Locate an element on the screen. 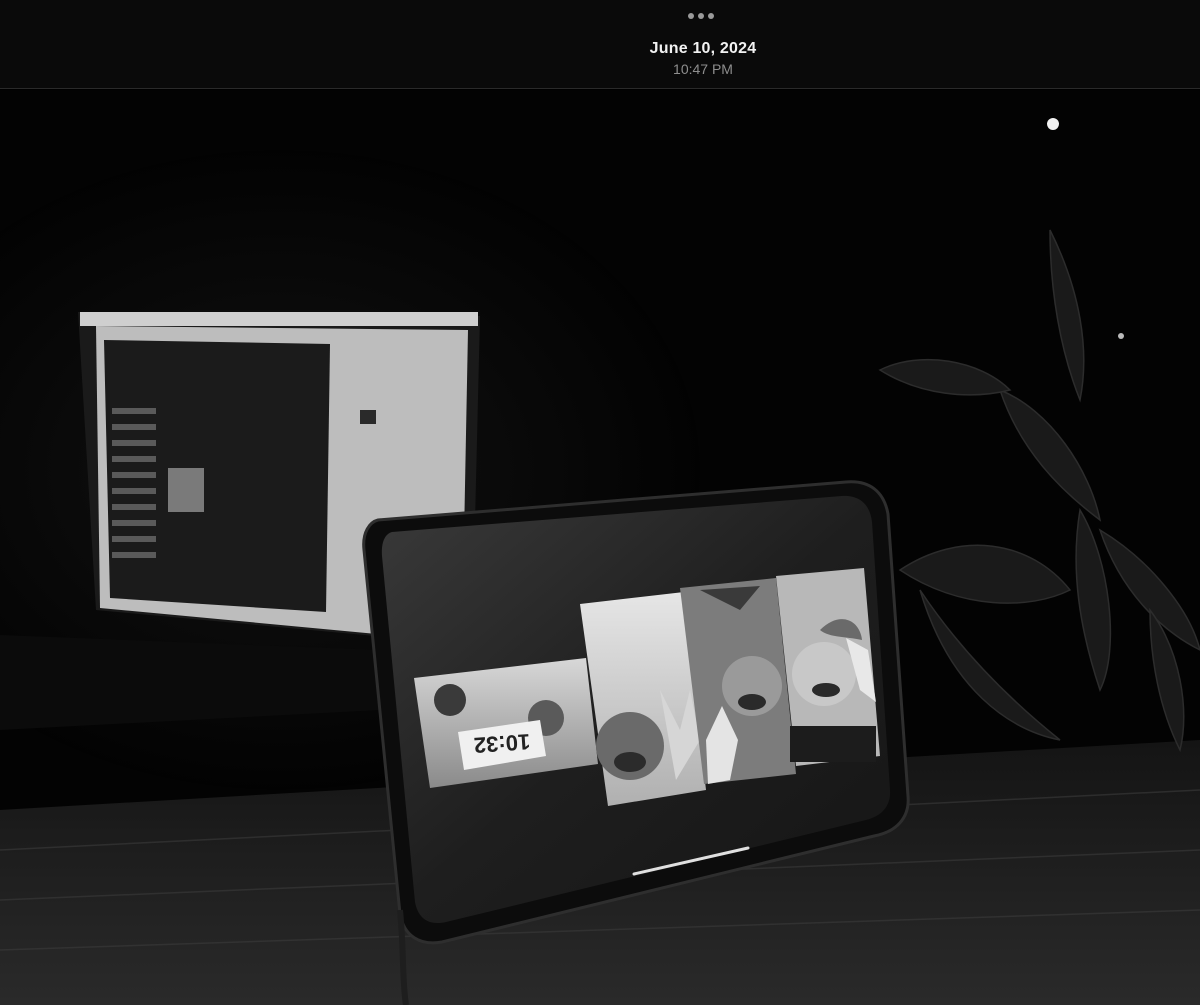  ellipsis-icon is located at coordinates (691, 16).